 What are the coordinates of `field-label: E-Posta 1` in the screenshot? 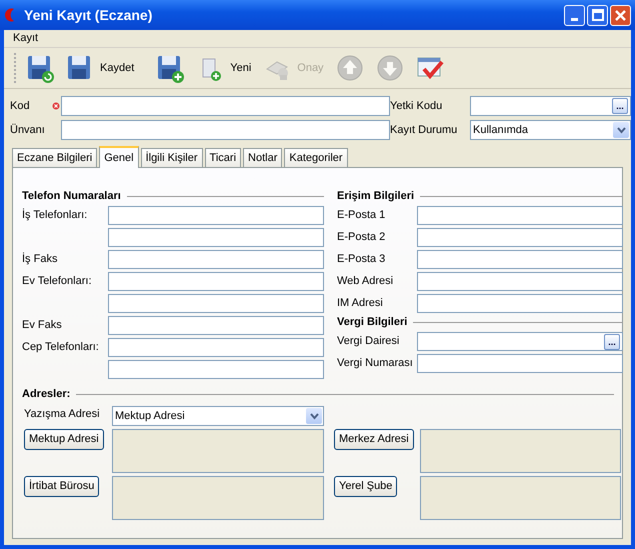 It's located at (361, 215).